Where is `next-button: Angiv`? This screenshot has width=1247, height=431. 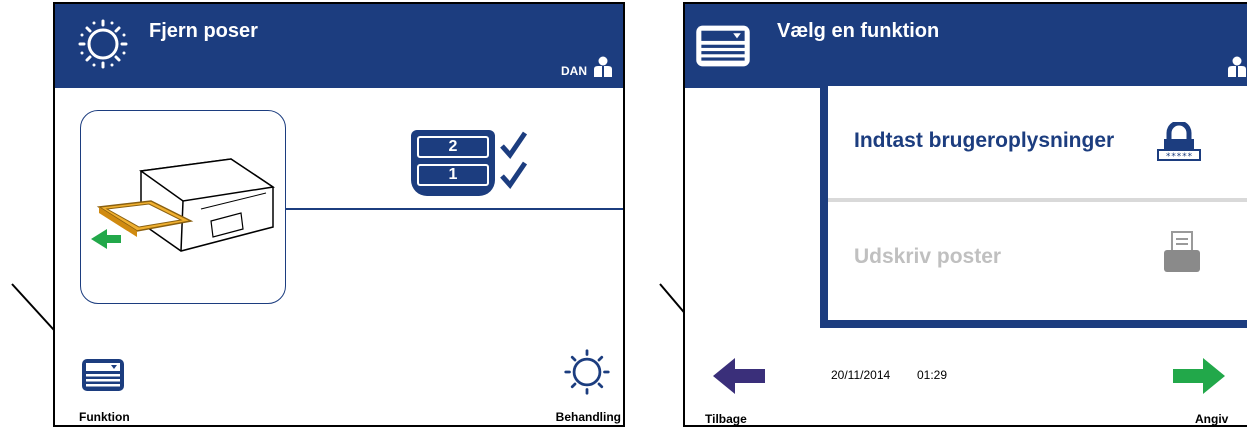 next-button: Angiv is located at coordinates (1201, 390).